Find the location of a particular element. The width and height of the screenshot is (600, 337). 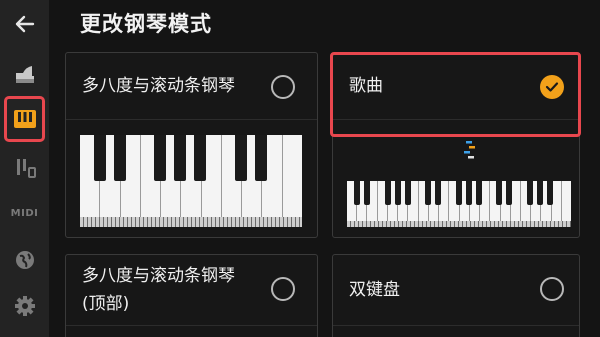

mixer-icon is located at coordinates (26, 168).